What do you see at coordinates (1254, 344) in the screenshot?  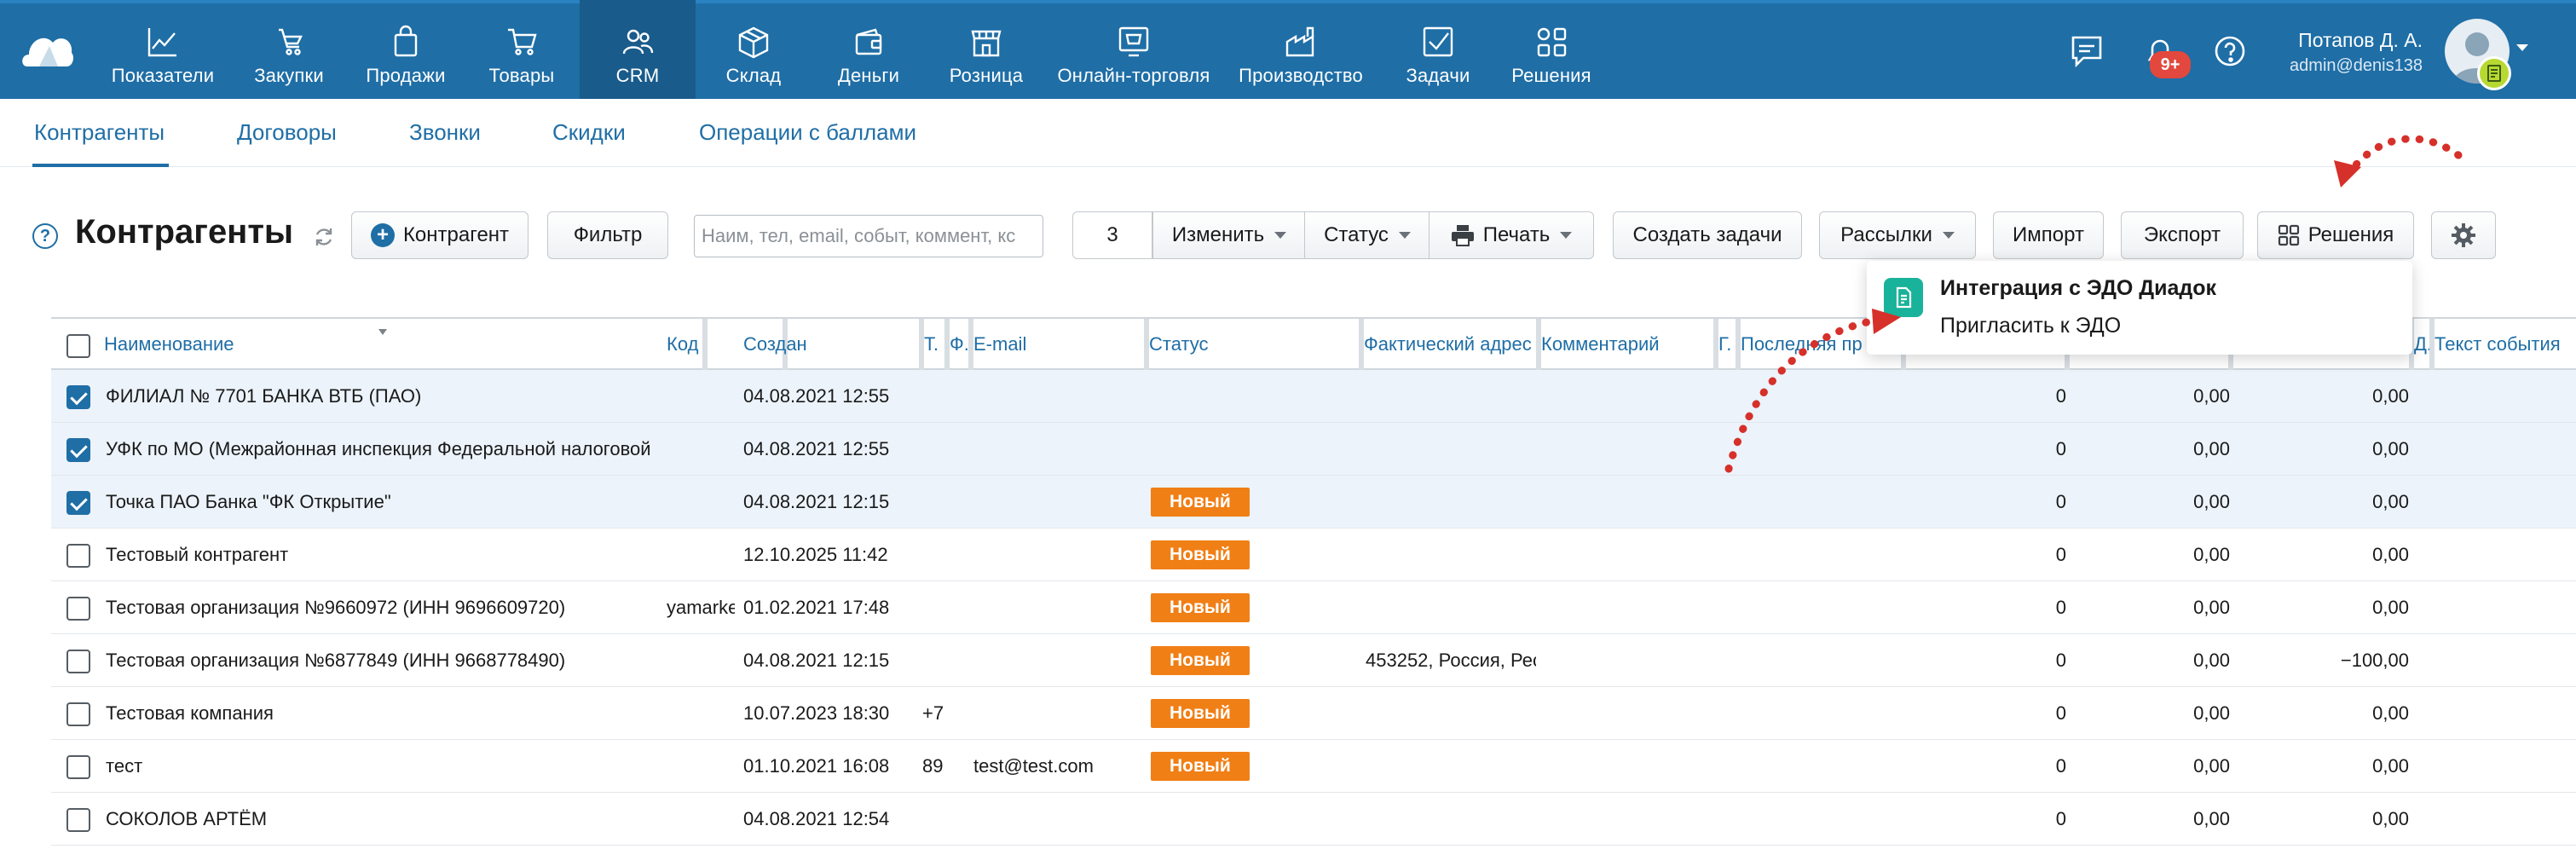 I see `column-header-status: Статус` at bounding box center [1254, 344].